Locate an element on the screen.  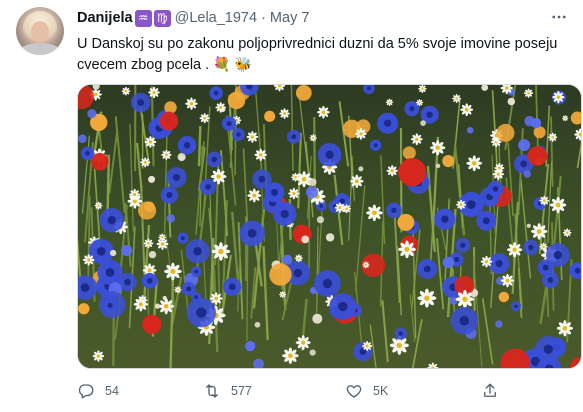
share-button is located at coordinates (490, 391).